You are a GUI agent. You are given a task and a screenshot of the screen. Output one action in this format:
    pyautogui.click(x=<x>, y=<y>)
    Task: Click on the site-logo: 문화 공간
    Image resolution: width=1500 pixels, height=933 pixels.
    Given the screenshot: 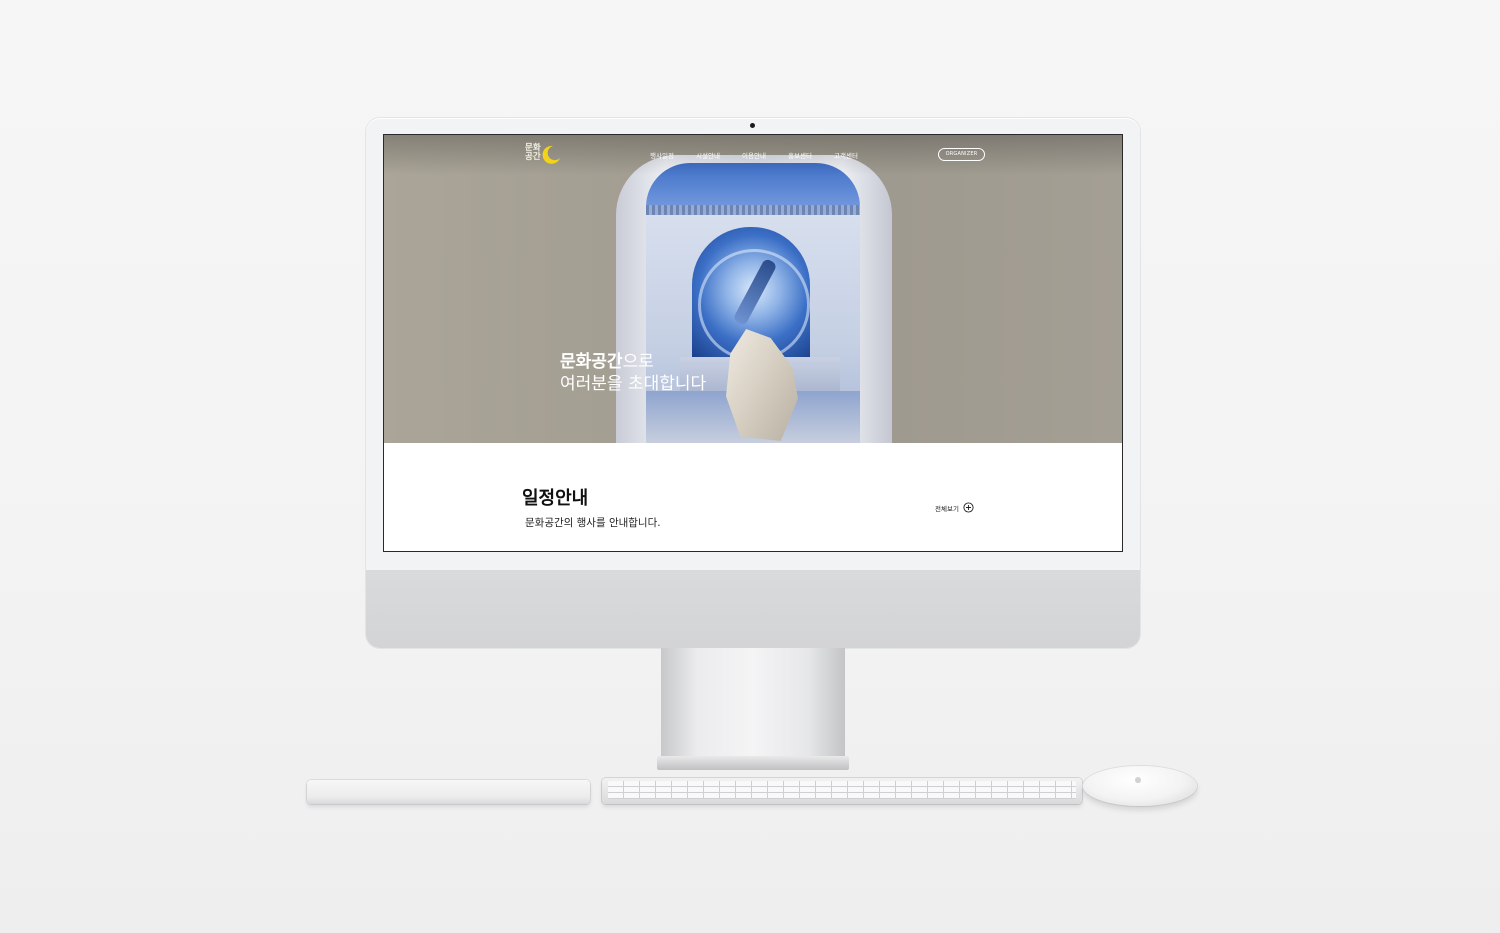 What is the action you would take?
    pyautogui.click(x=545, y=155)
    